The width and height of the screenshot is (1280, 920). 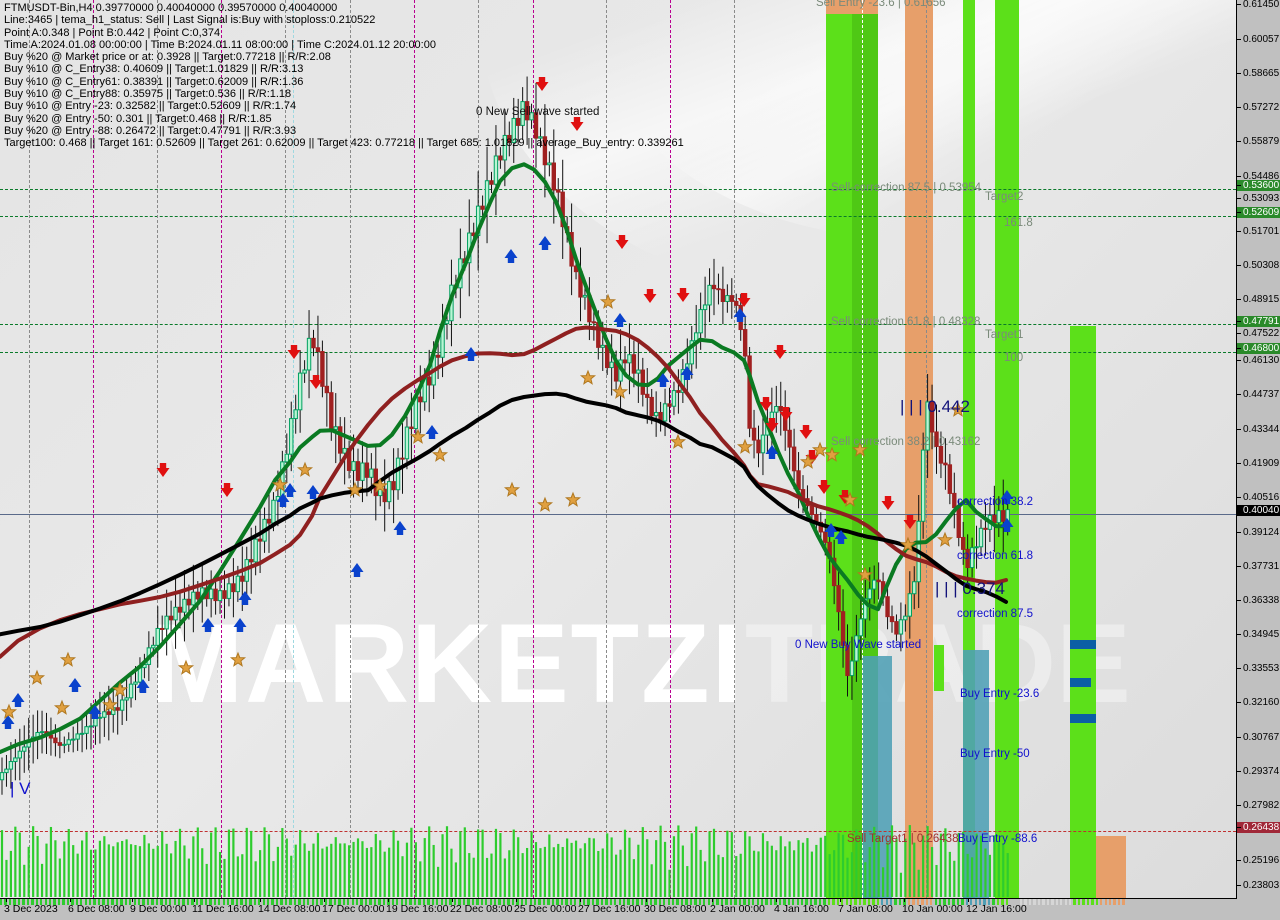 I want to click on annotation-buy-entry-886: Buy Entry -88.6, so click(x=998, y=839).